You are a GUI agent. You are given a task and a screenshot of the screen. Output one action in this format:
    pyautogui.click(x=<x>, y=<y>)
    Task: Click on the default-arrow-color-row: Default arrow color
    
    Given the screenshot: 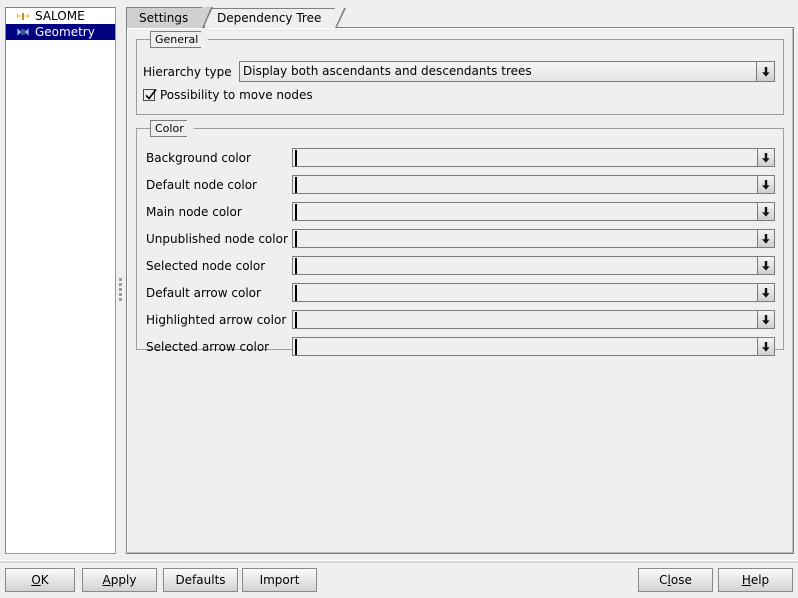 What is the action you would take?
    pyautogui.click(x=203, y=293)
    